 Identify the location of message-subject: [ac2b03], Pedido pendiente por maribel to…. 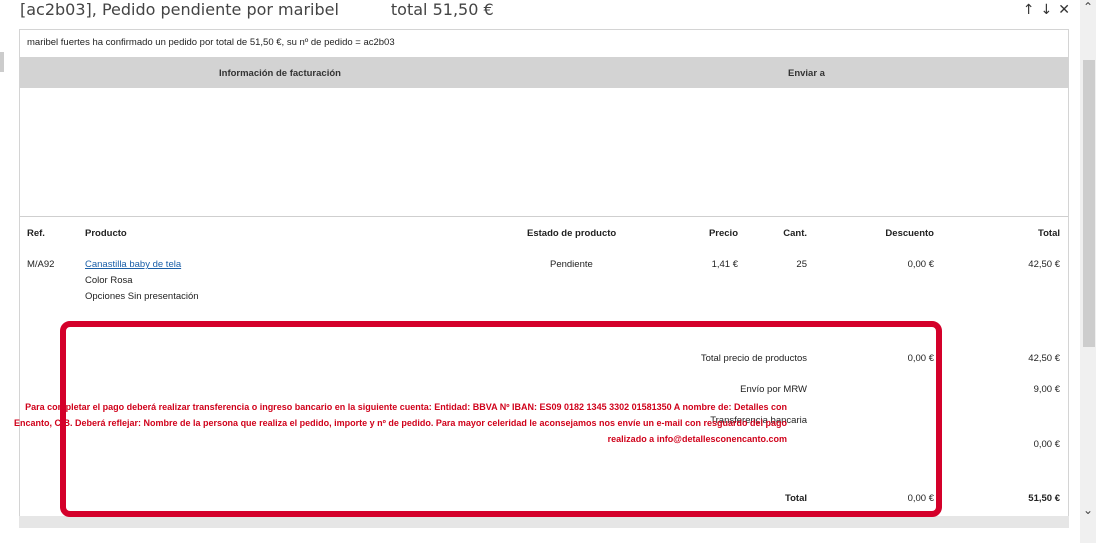
(257, 9).